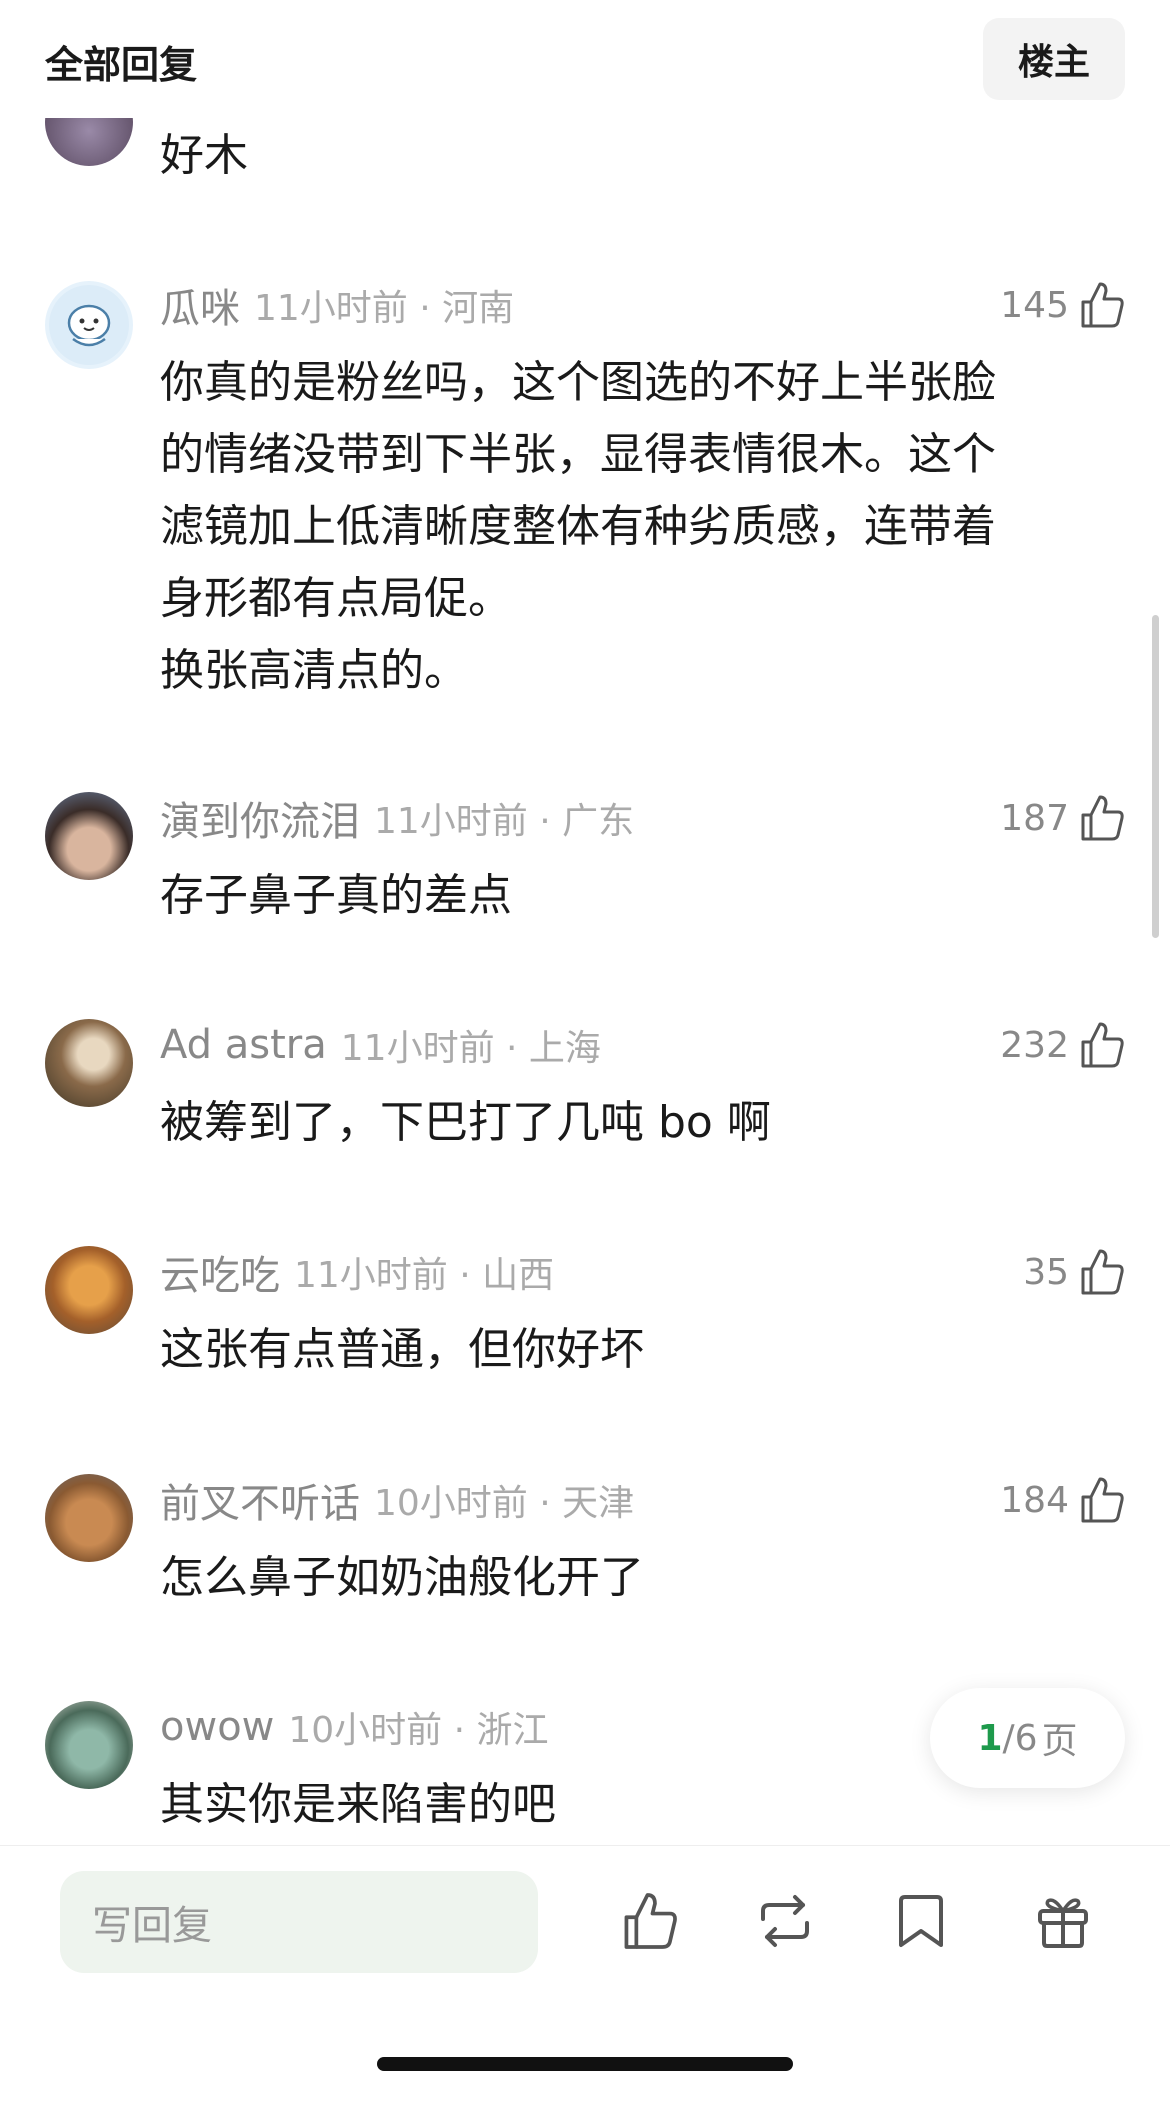 The image size is (1170, 2101). Describe the element at coordinates (243, 1045) in the screenshot. I see `username: Ad astra` at that location.